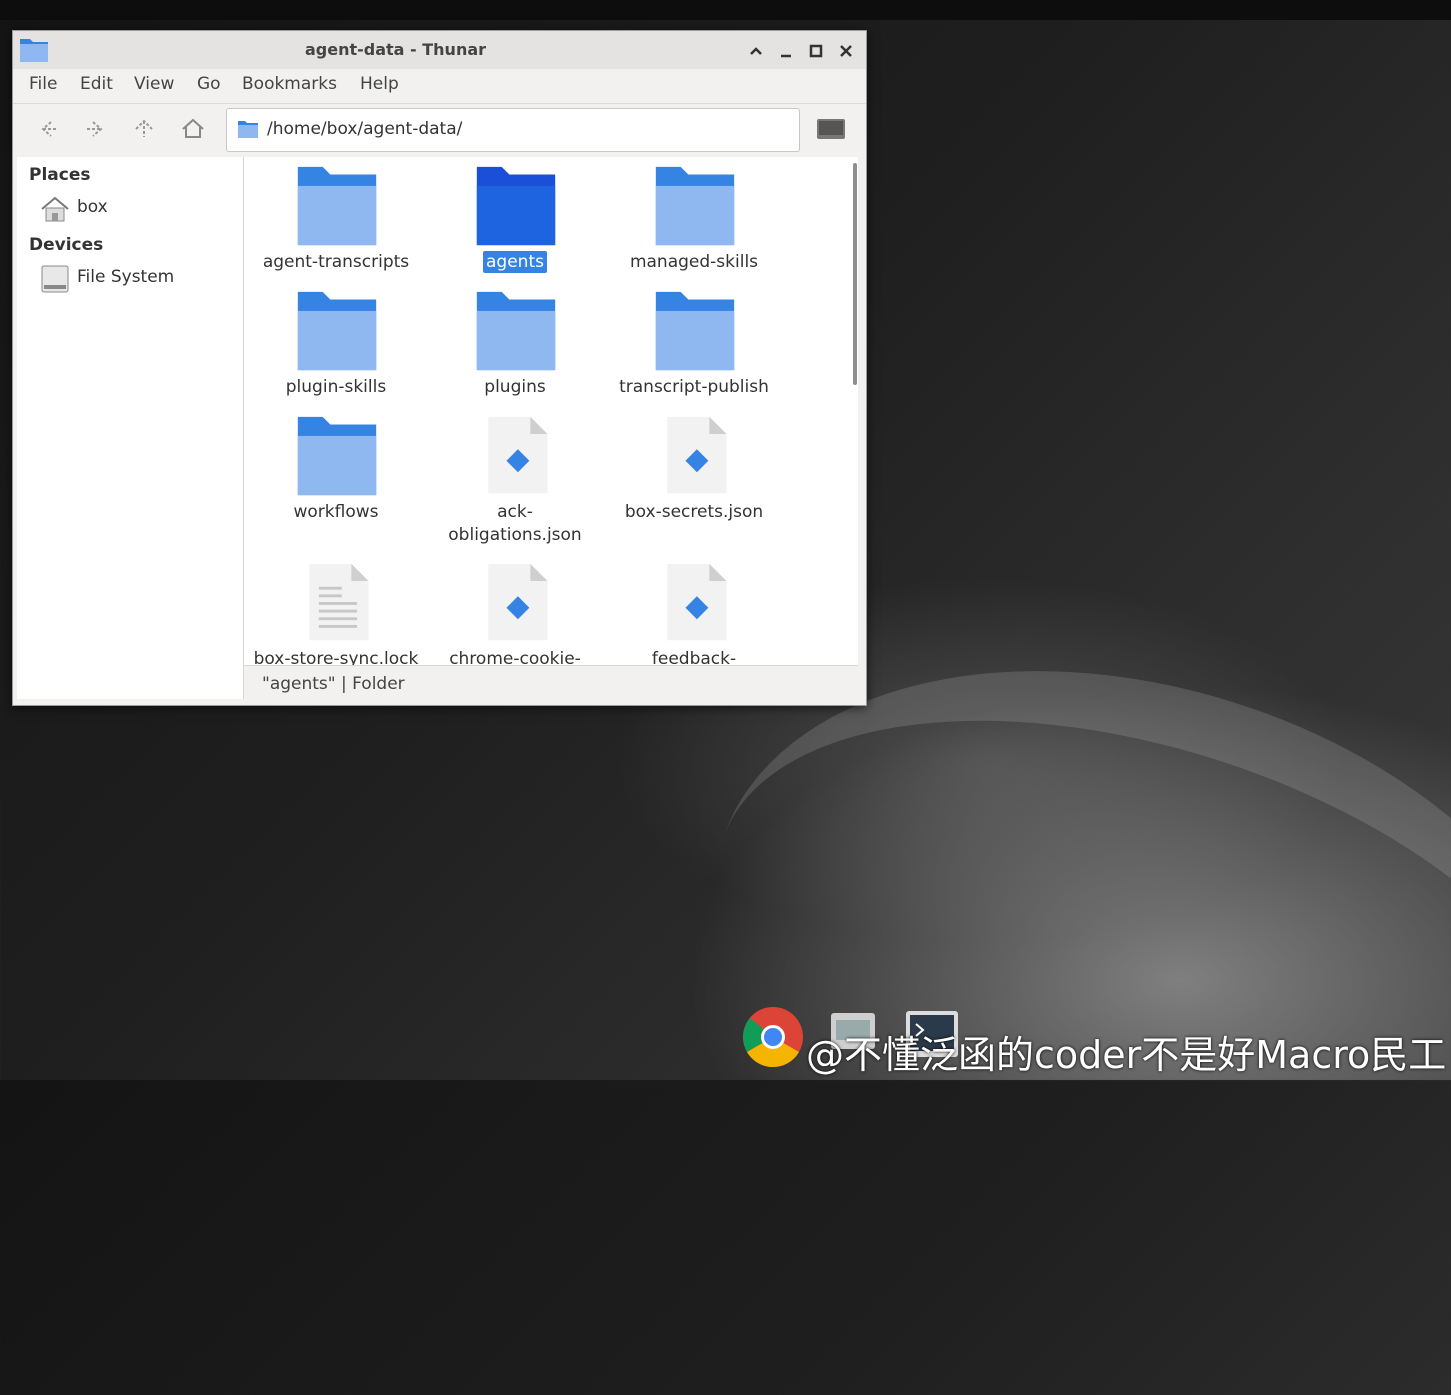  I want to click on toolbar: /home/box/agent-data/, so click(439, 129).